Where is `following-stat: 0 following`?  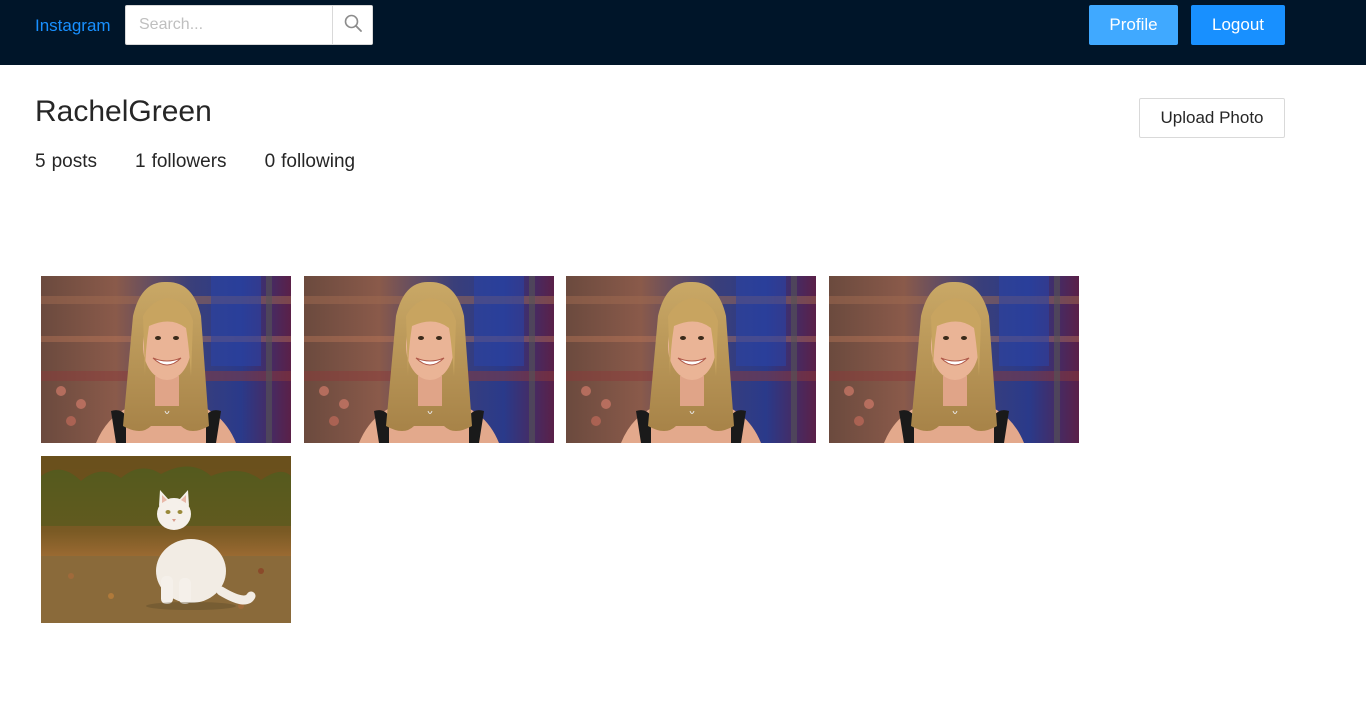
following-stat: 0 following is located at coordinates (310, 162).